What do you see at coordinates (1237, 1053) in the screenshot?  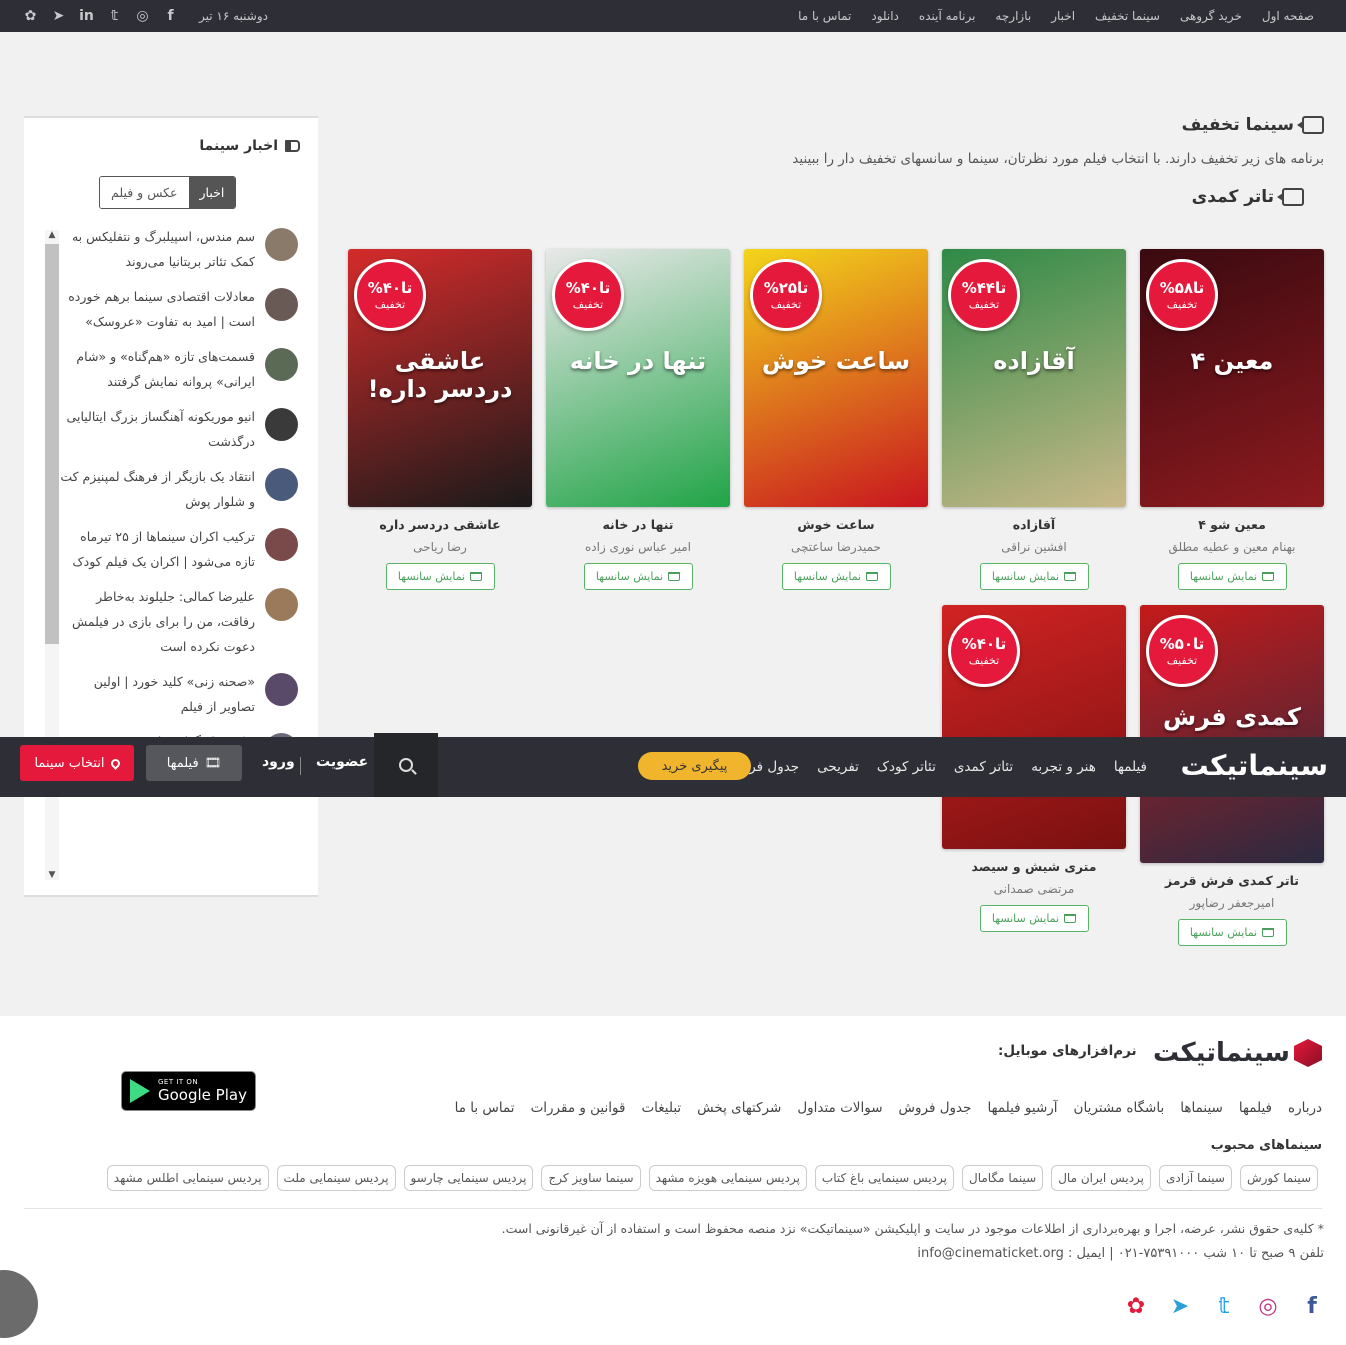 I see `footer-logo: سینماتیکت` at bounding box center [1237, 1053].